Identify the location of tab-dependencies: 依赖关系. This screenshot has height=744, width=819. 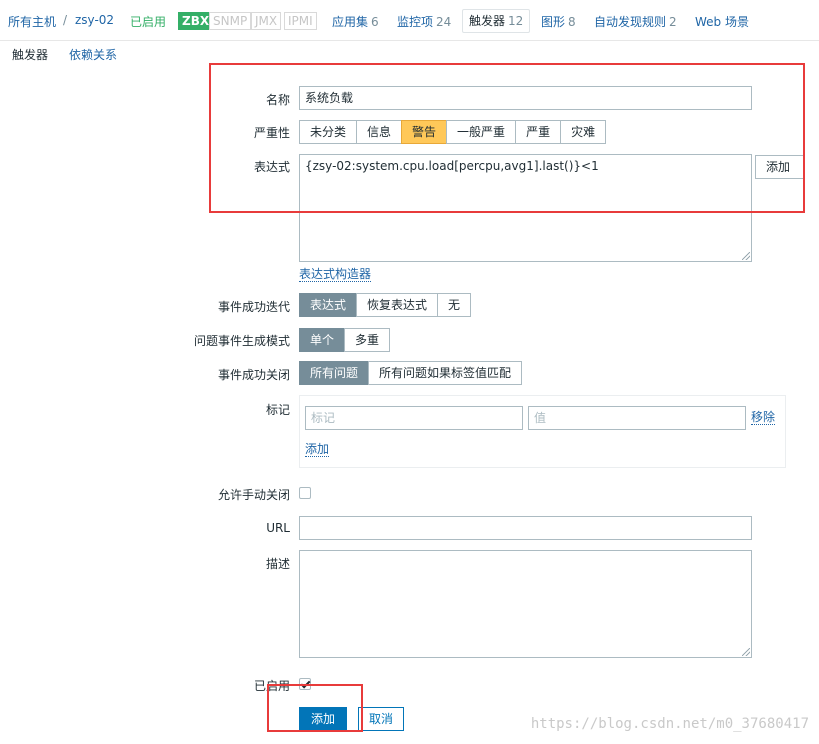
(93, 58).